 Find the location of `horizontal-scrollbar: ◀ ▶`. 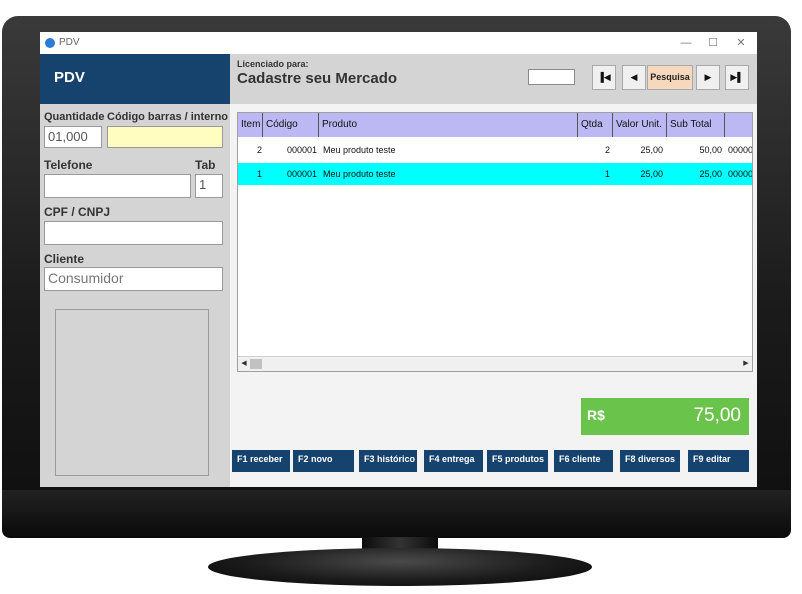

horizontal-scrollbar: ◀ ▶ is located at coordinates (495, 363).